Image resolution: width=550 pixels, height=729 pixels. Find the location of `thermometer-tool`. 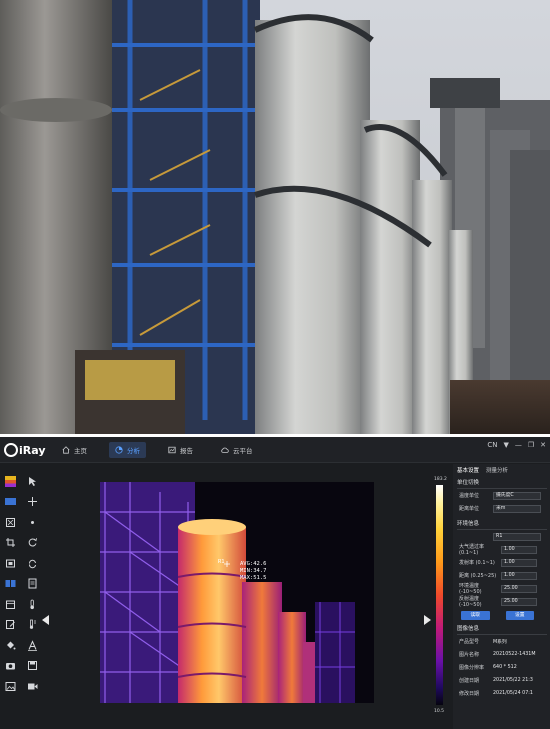

thermometer-tool is located at coordinates (32, 604).